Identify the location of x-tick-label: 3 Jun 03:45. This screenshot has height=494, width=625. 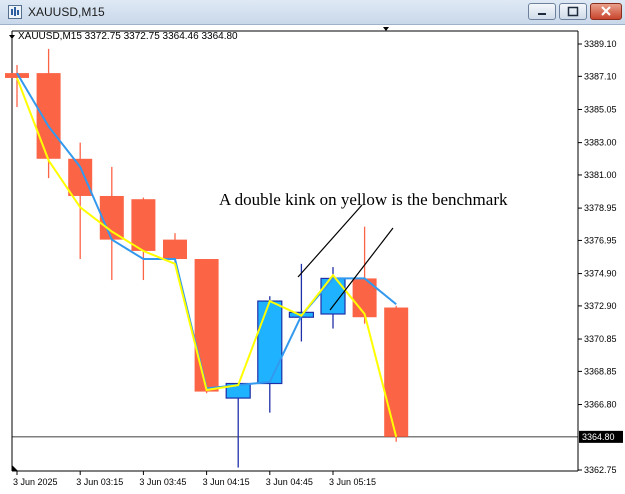
(162, 482).